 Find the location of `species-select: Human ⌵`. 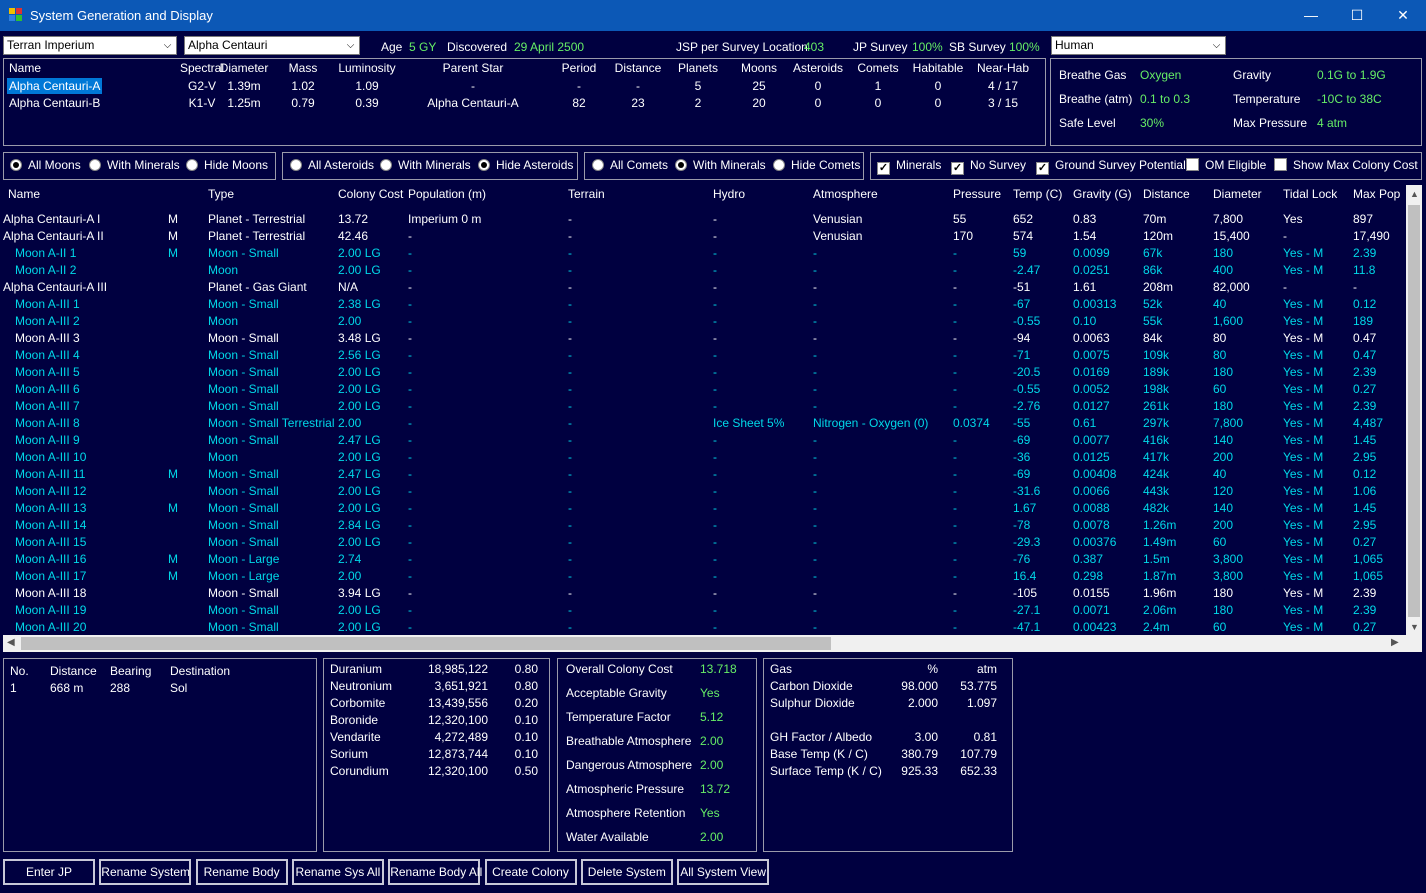

species-select: Human ⌵ is located at coordinates (1138, 45).